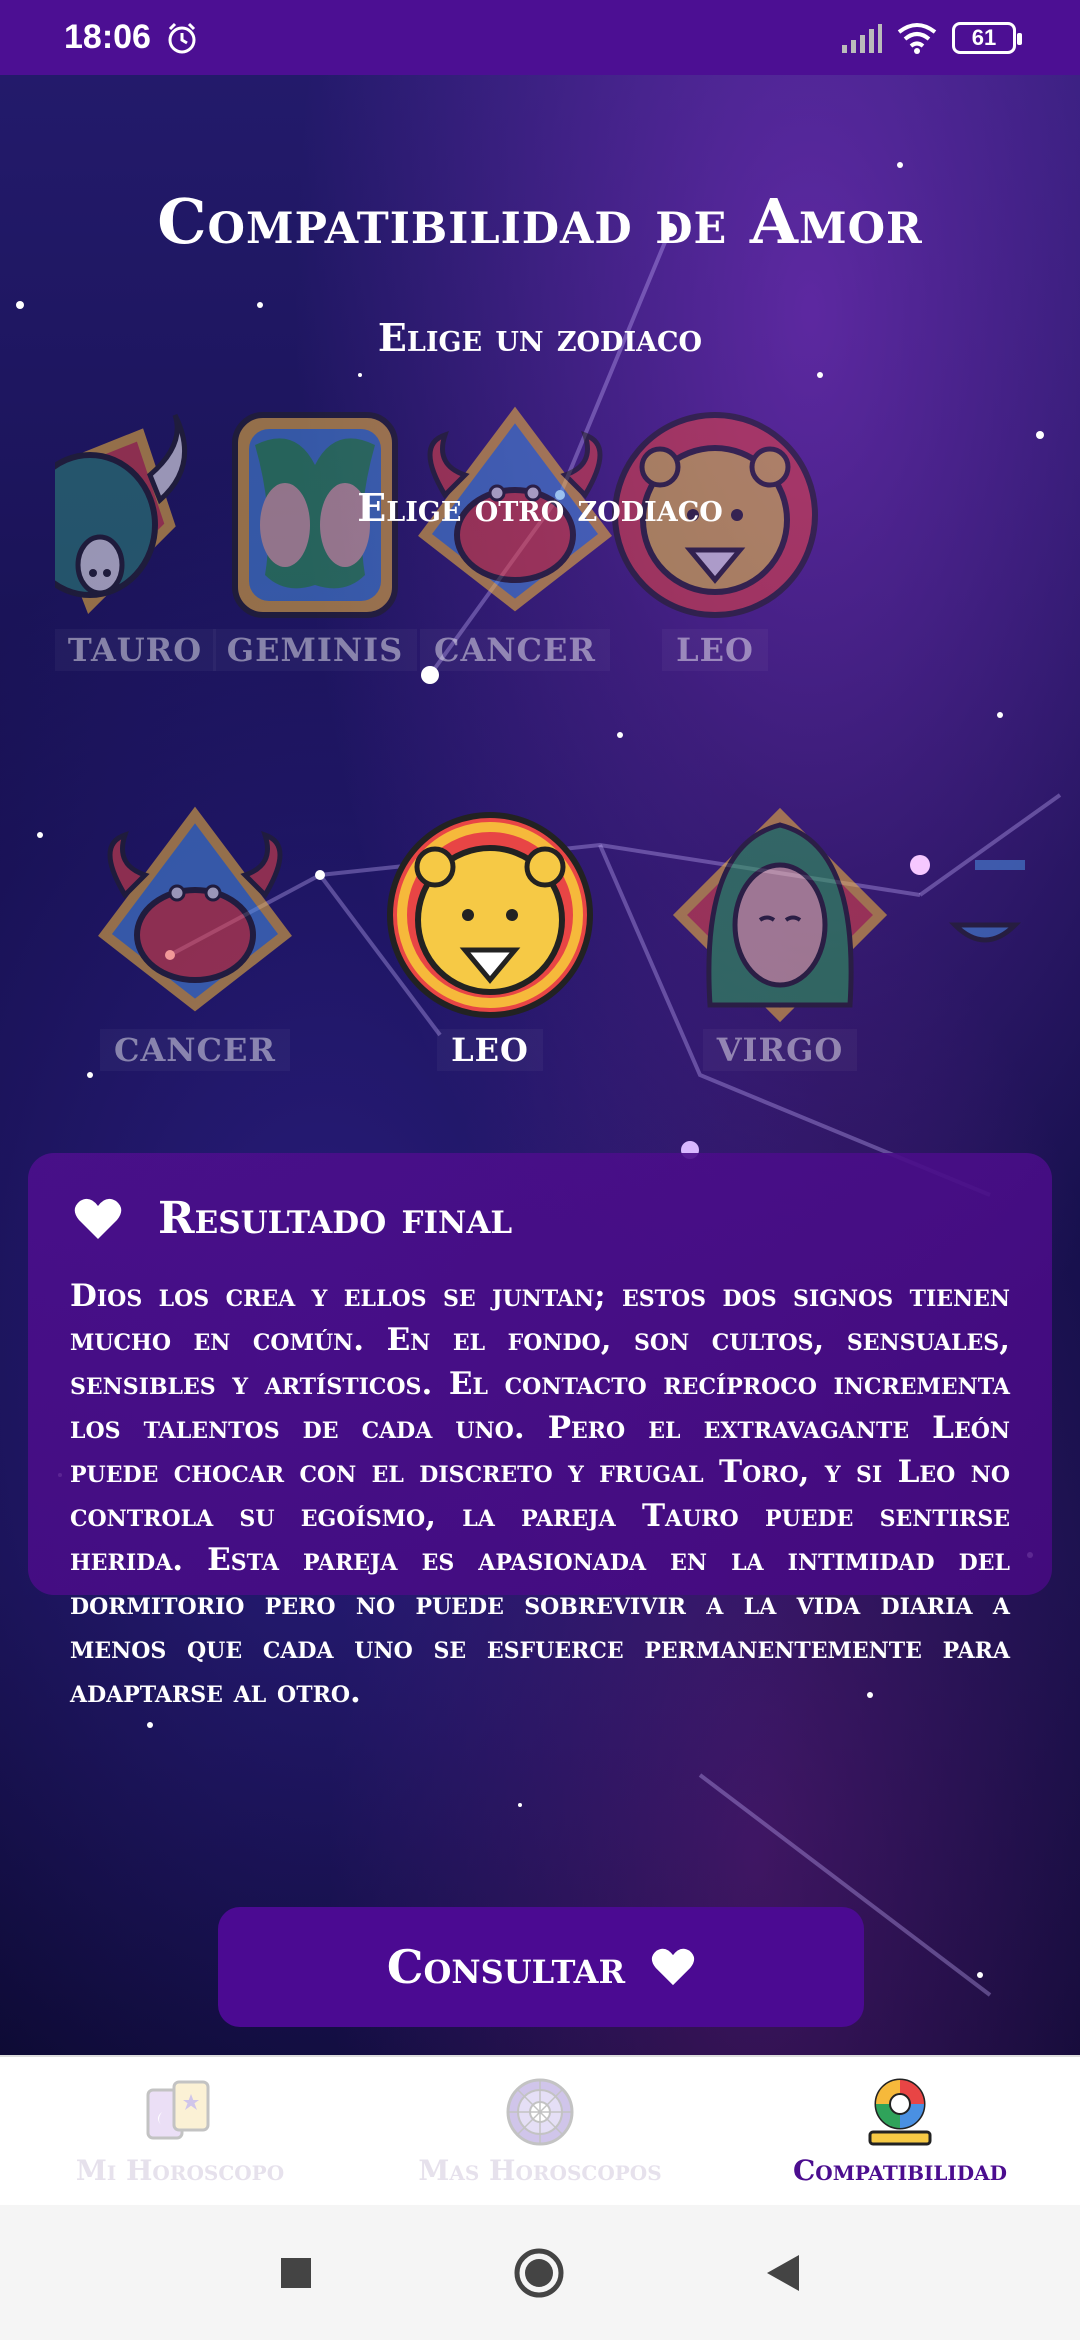 The height and width of the screenshot is (2340, 1080). I want to click on sign-item-libra, so click(982, 945).